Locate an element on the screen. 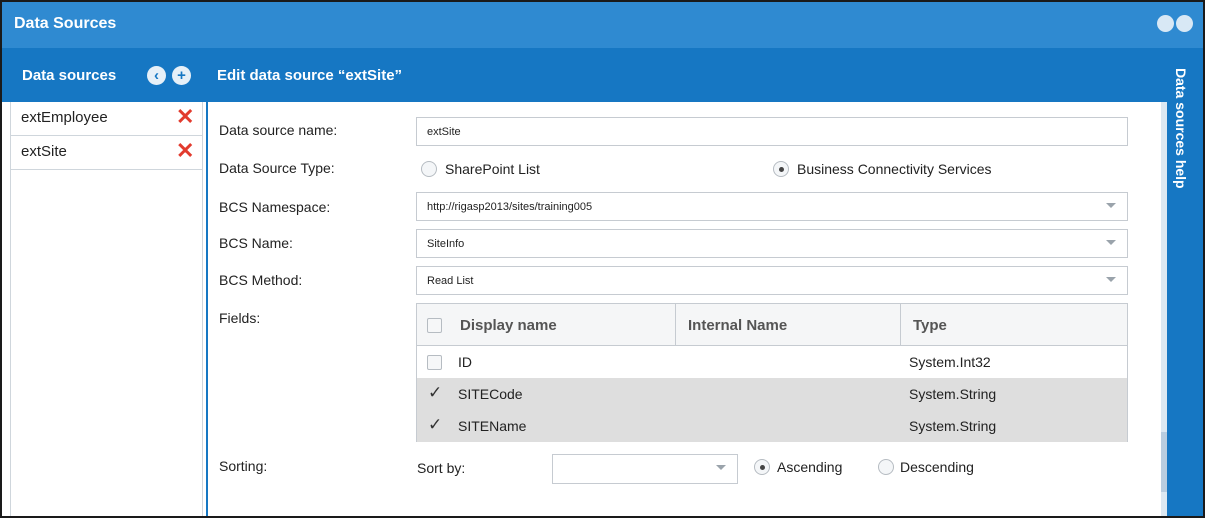  name-label: Data source name: is located at coordinates (278, 130).